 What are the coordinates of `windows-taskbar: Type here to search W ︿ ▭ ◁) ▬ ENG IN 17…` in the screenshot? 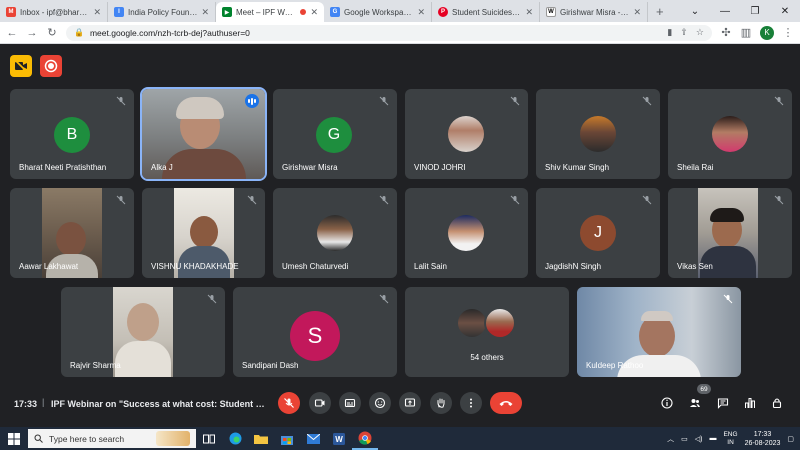 It's located at (400, 438).